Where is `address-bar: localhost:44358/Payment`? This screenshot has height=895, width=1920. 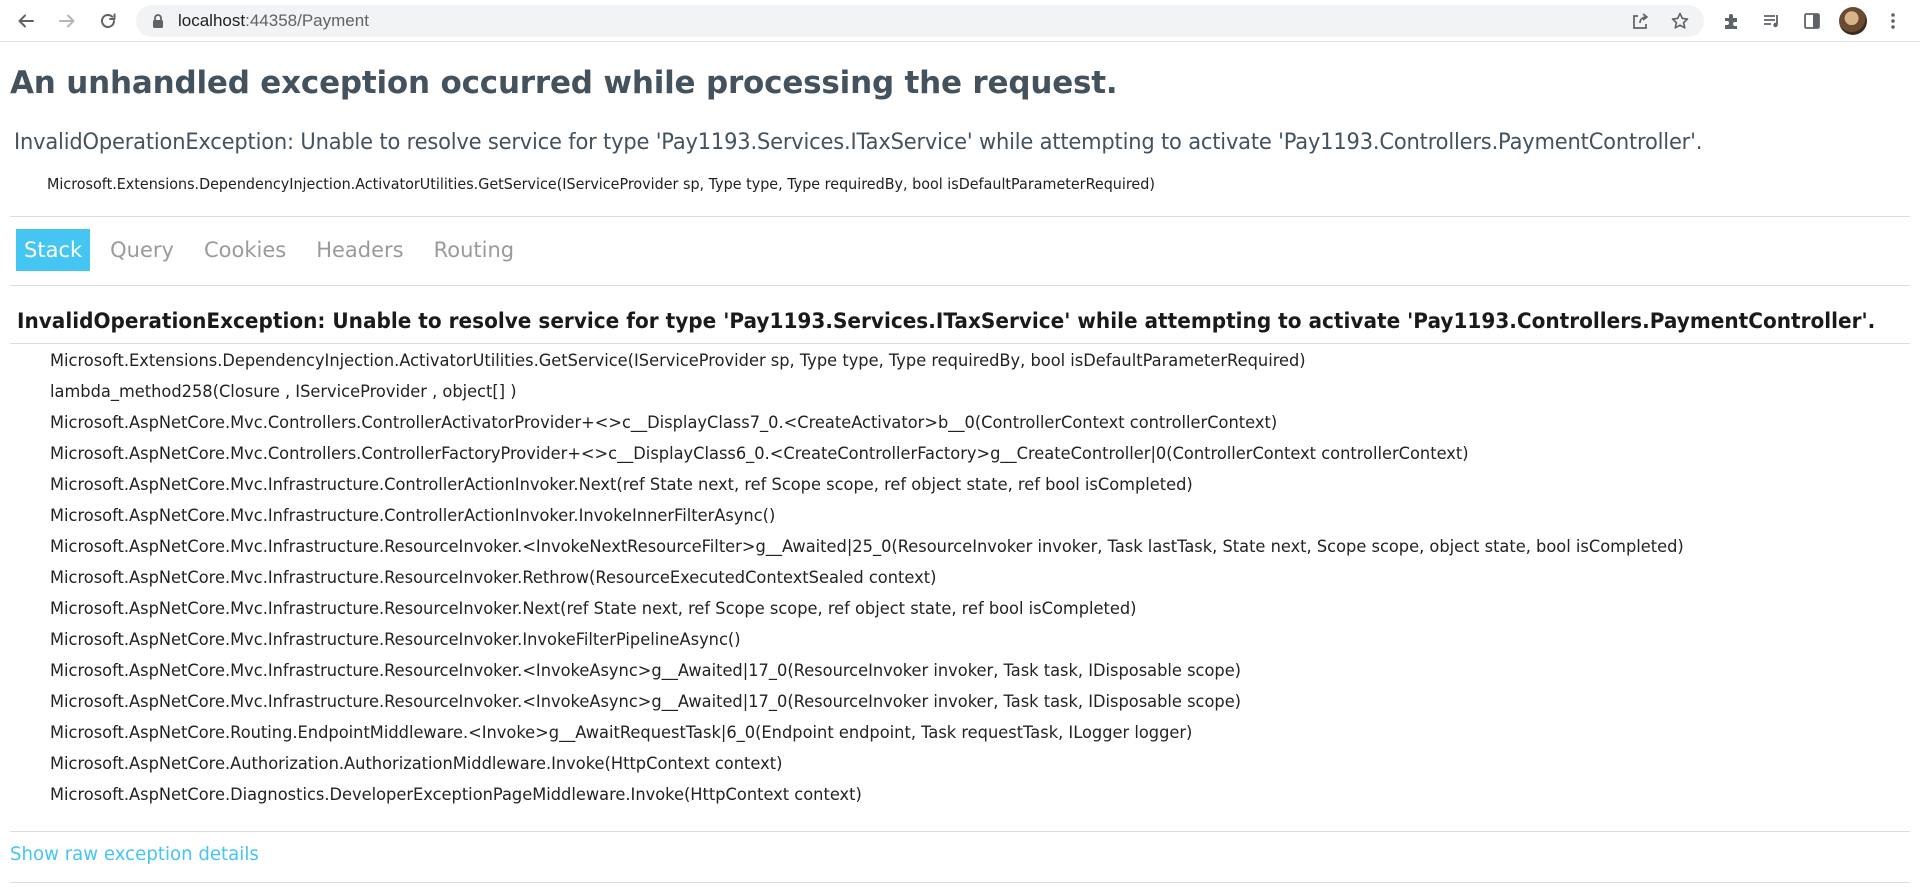 address-bar: localhost:44358/Payment is located at coordinates (920, 21).